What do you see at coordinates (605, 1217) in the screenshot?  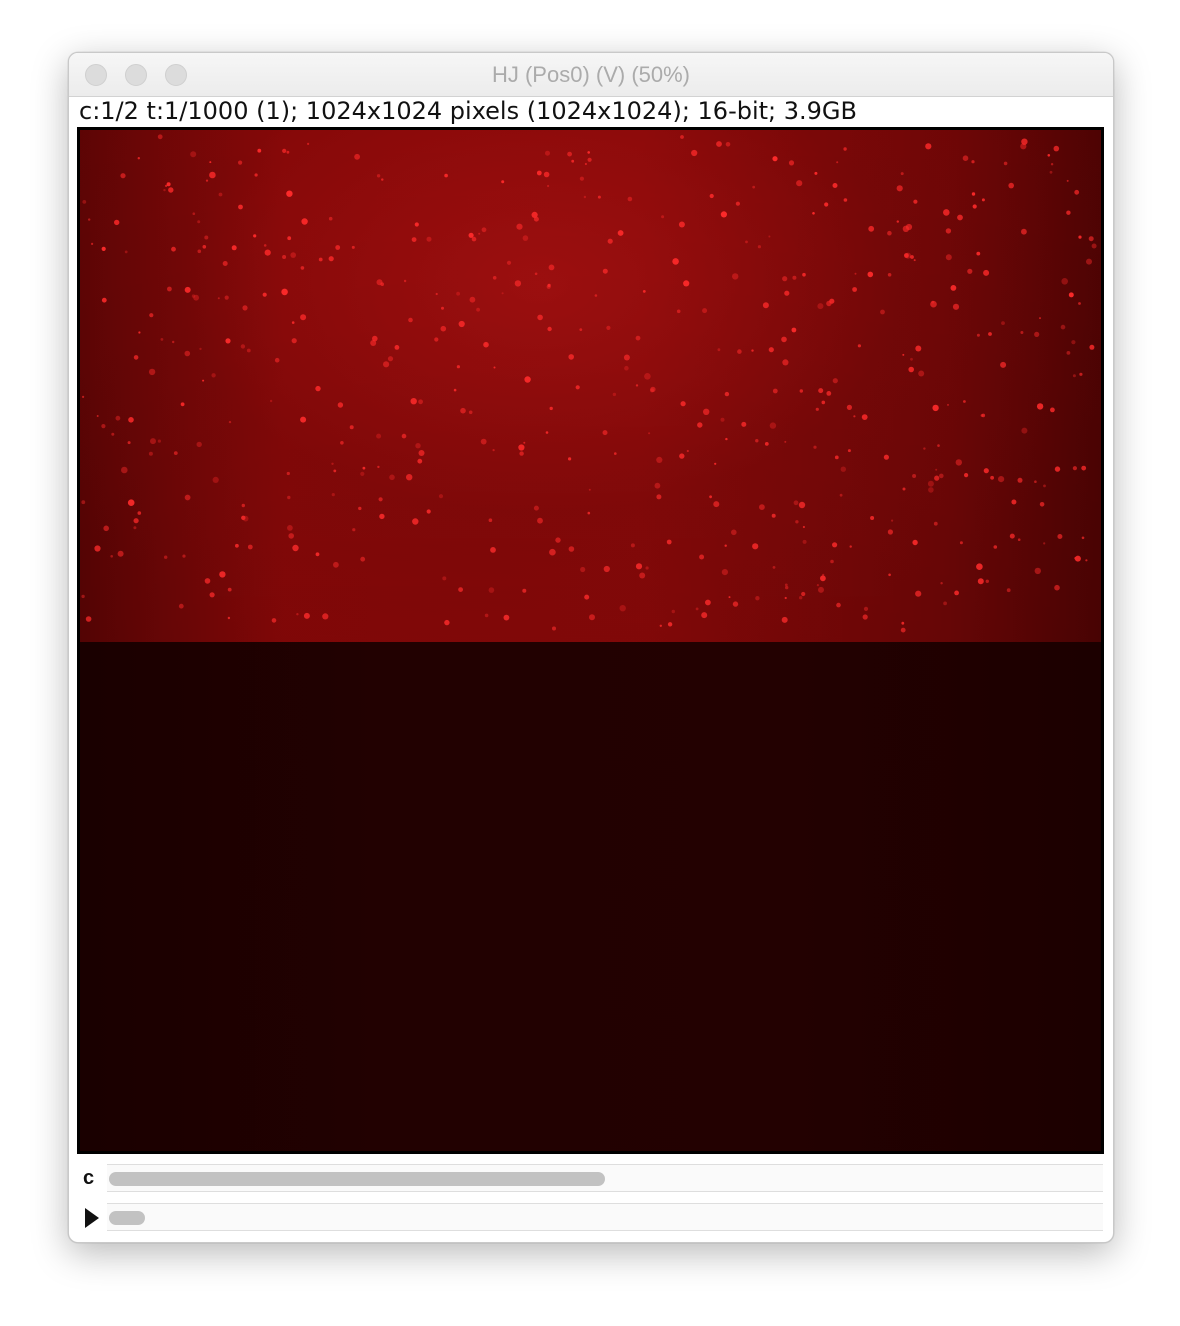 I see `time-slider` at bounding box center [605, 1217].